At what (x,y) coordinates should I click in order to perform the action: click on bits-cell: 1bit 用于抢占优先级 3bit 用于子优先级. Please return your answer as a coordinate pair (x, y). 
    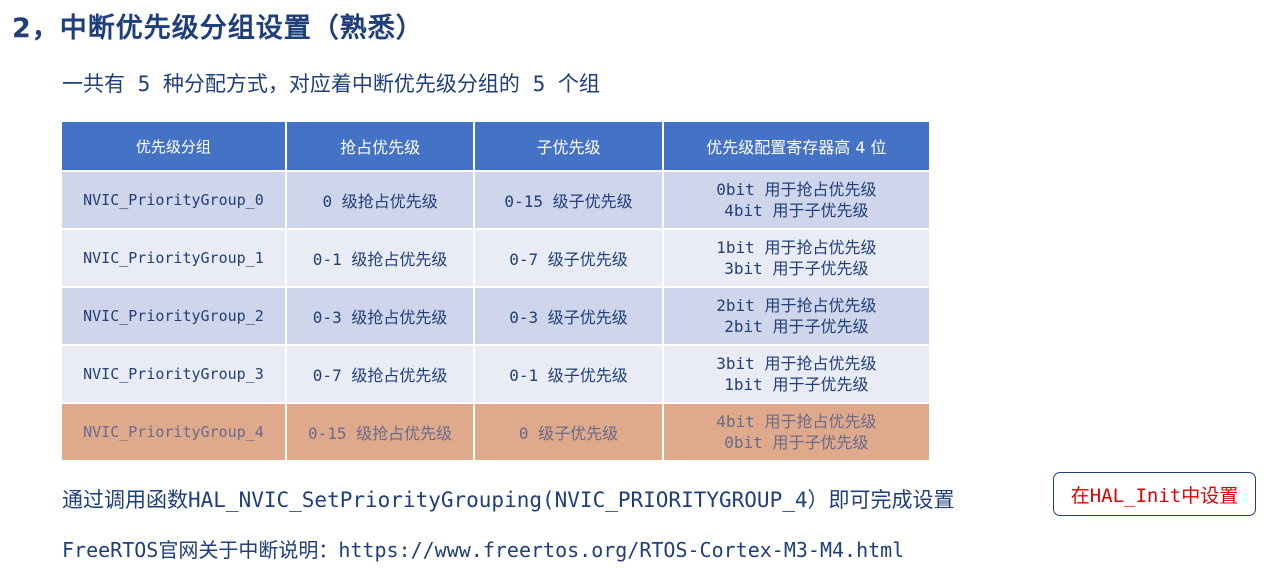
    Looking at the image, I should click on (796, 259).